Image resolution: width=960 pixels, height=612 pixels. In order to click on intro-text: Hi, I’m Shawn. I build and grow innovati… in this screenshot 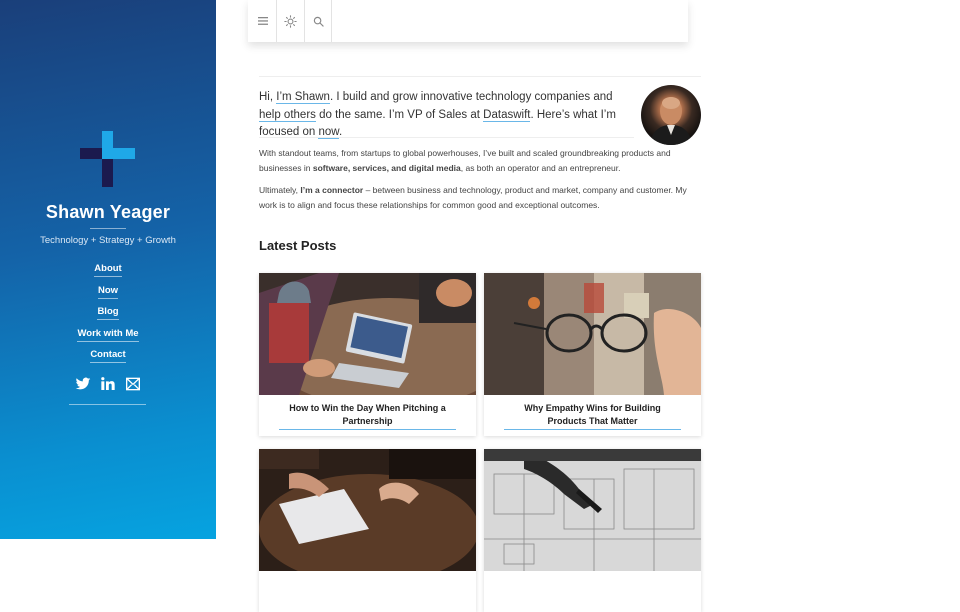, I will do `click(437, 115)`.